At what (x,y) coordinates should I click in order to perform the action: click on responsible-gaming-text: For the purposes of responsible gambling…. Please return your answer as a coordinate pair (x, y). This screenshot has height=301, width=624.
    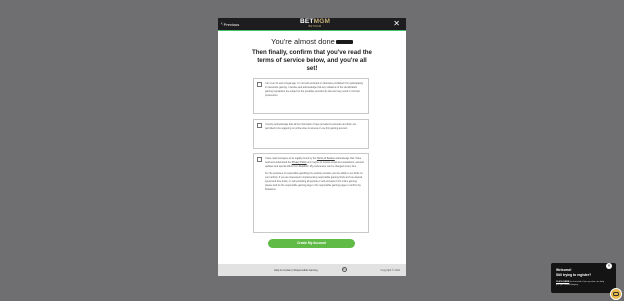
    Looking at the image, I should click on (314, 181).